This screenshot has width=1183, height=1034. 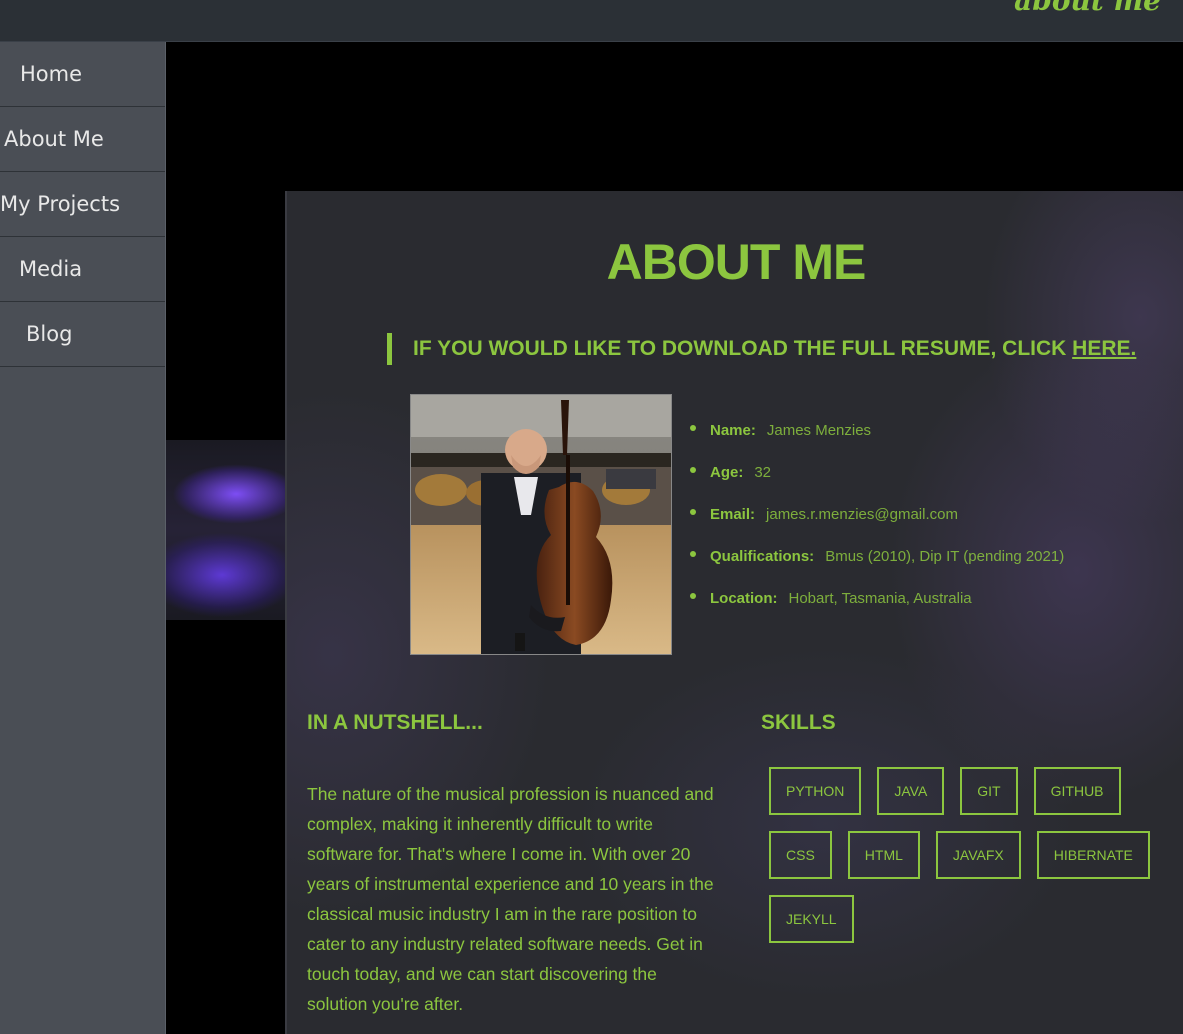 I want to click on sidebar-item-about-me: About Me, so click(x=82, y=139).